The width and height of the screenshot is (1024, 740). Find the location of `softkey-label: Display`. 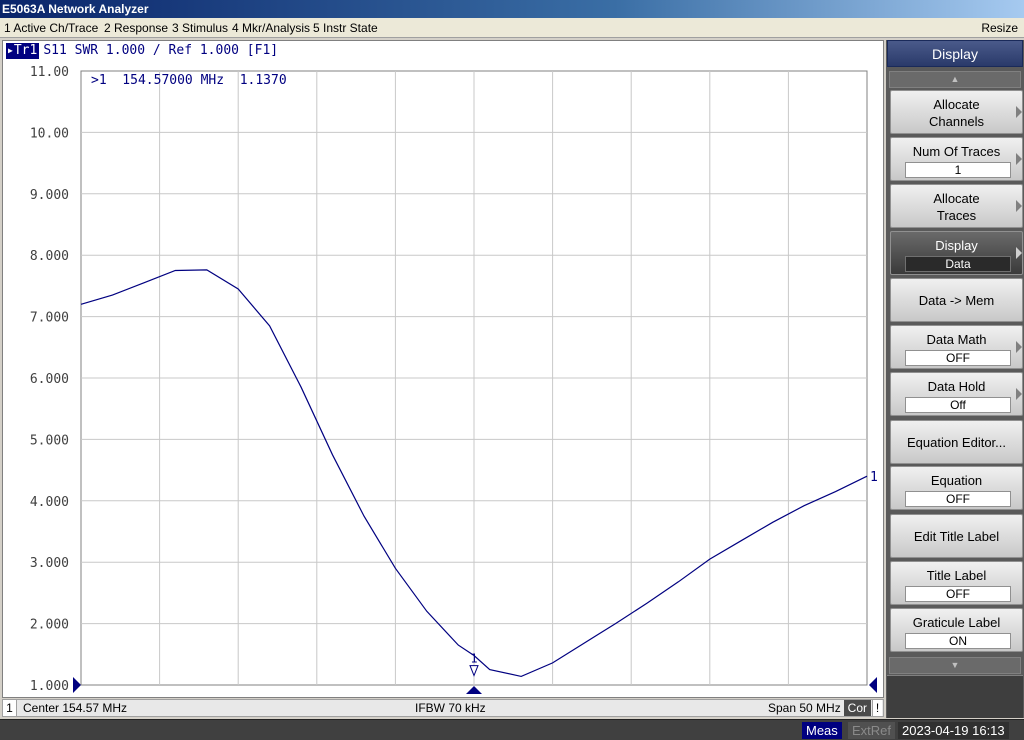

softkey-label: Display is located at coordinates (956, 245).